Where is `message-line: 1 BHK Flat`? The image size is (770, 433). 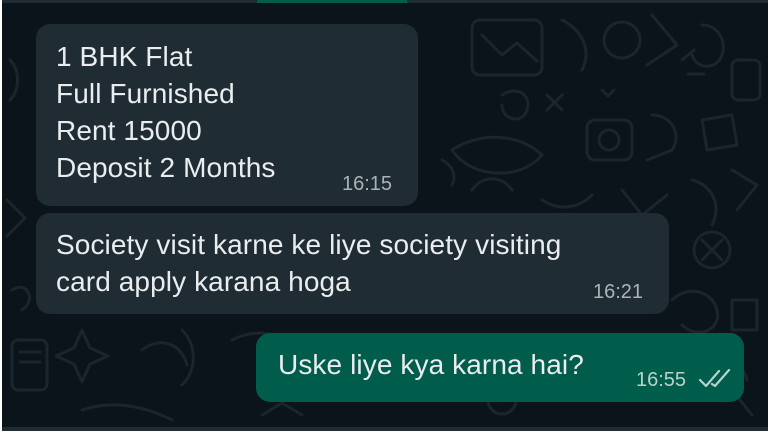
message-line: 1 BHK Flat is located at coordinates (124, 56).